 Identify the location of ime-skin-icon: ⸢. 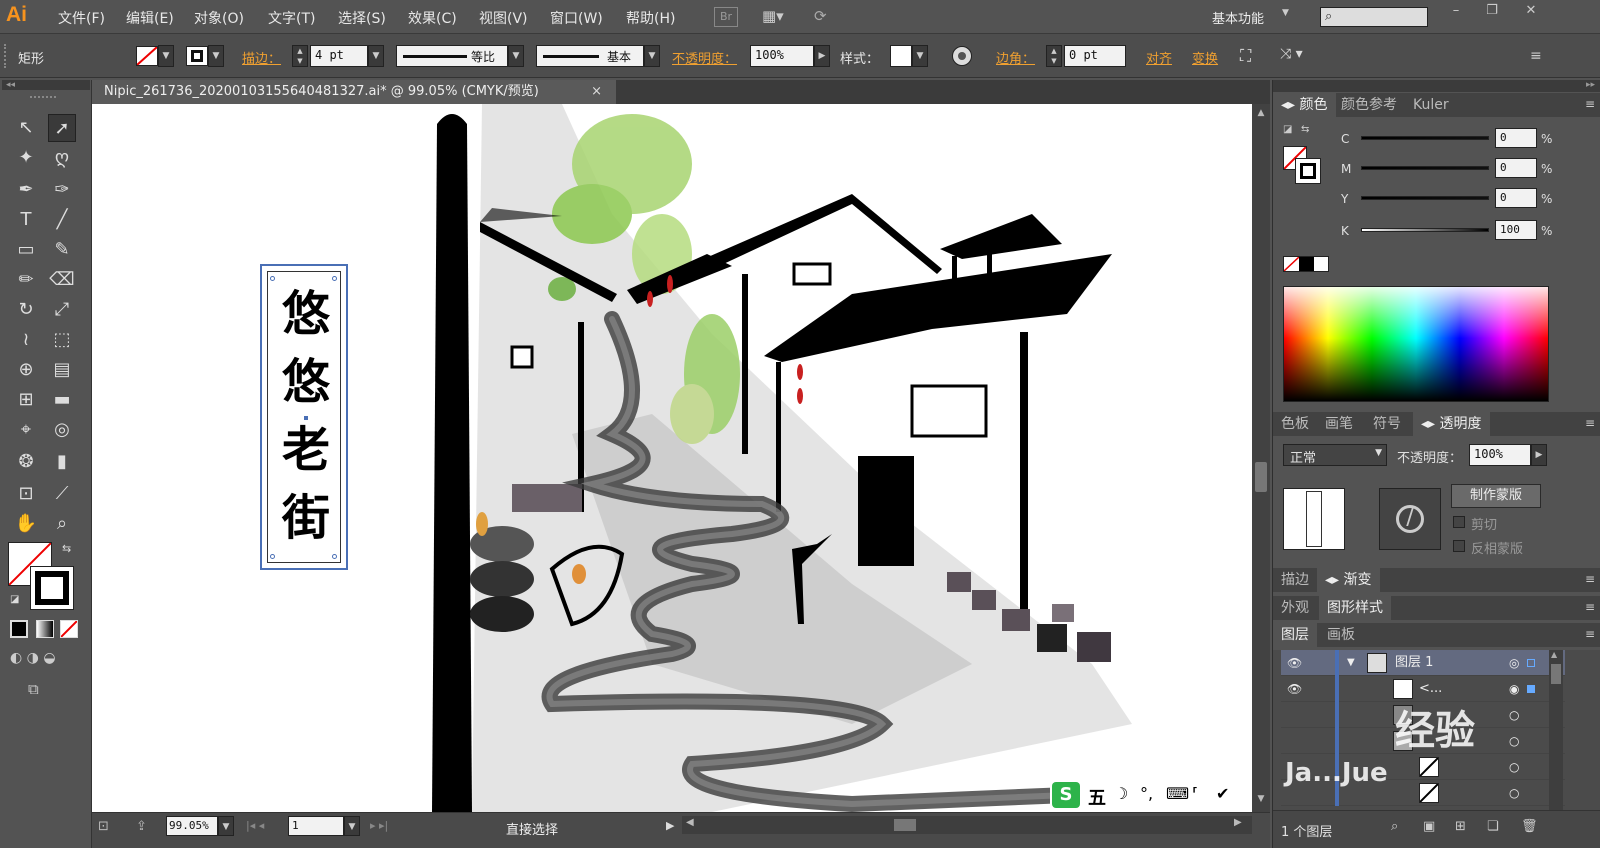
(1195, 793).